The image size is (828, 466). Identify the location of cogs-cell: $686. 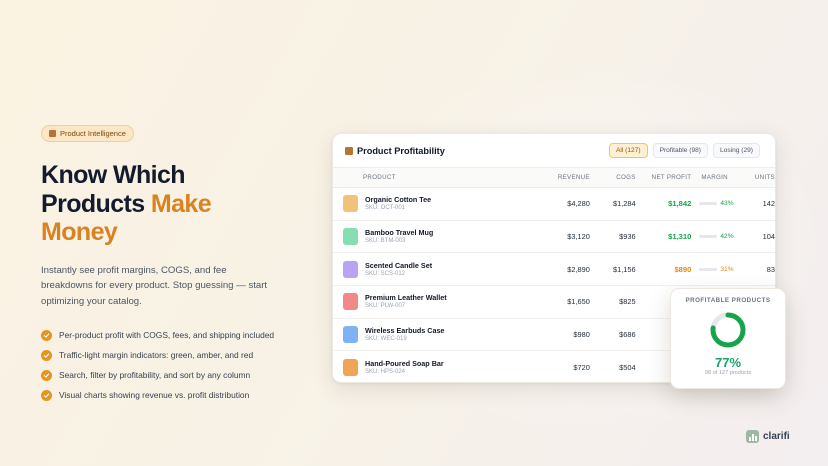
(627, 335).